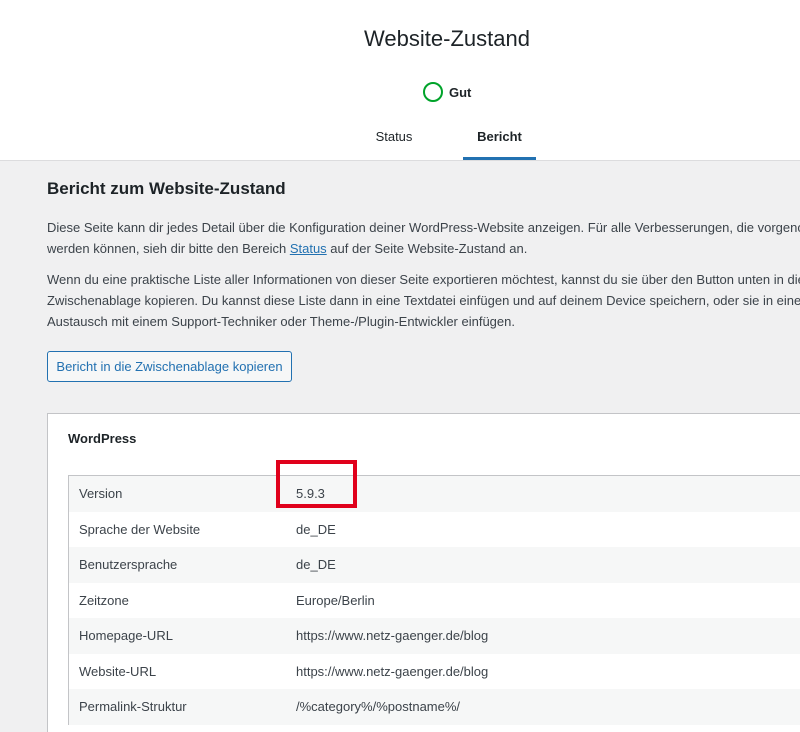 The width and height of the screenshot is (800, 732). I want to click on status-link: Status, so click(308, 248).